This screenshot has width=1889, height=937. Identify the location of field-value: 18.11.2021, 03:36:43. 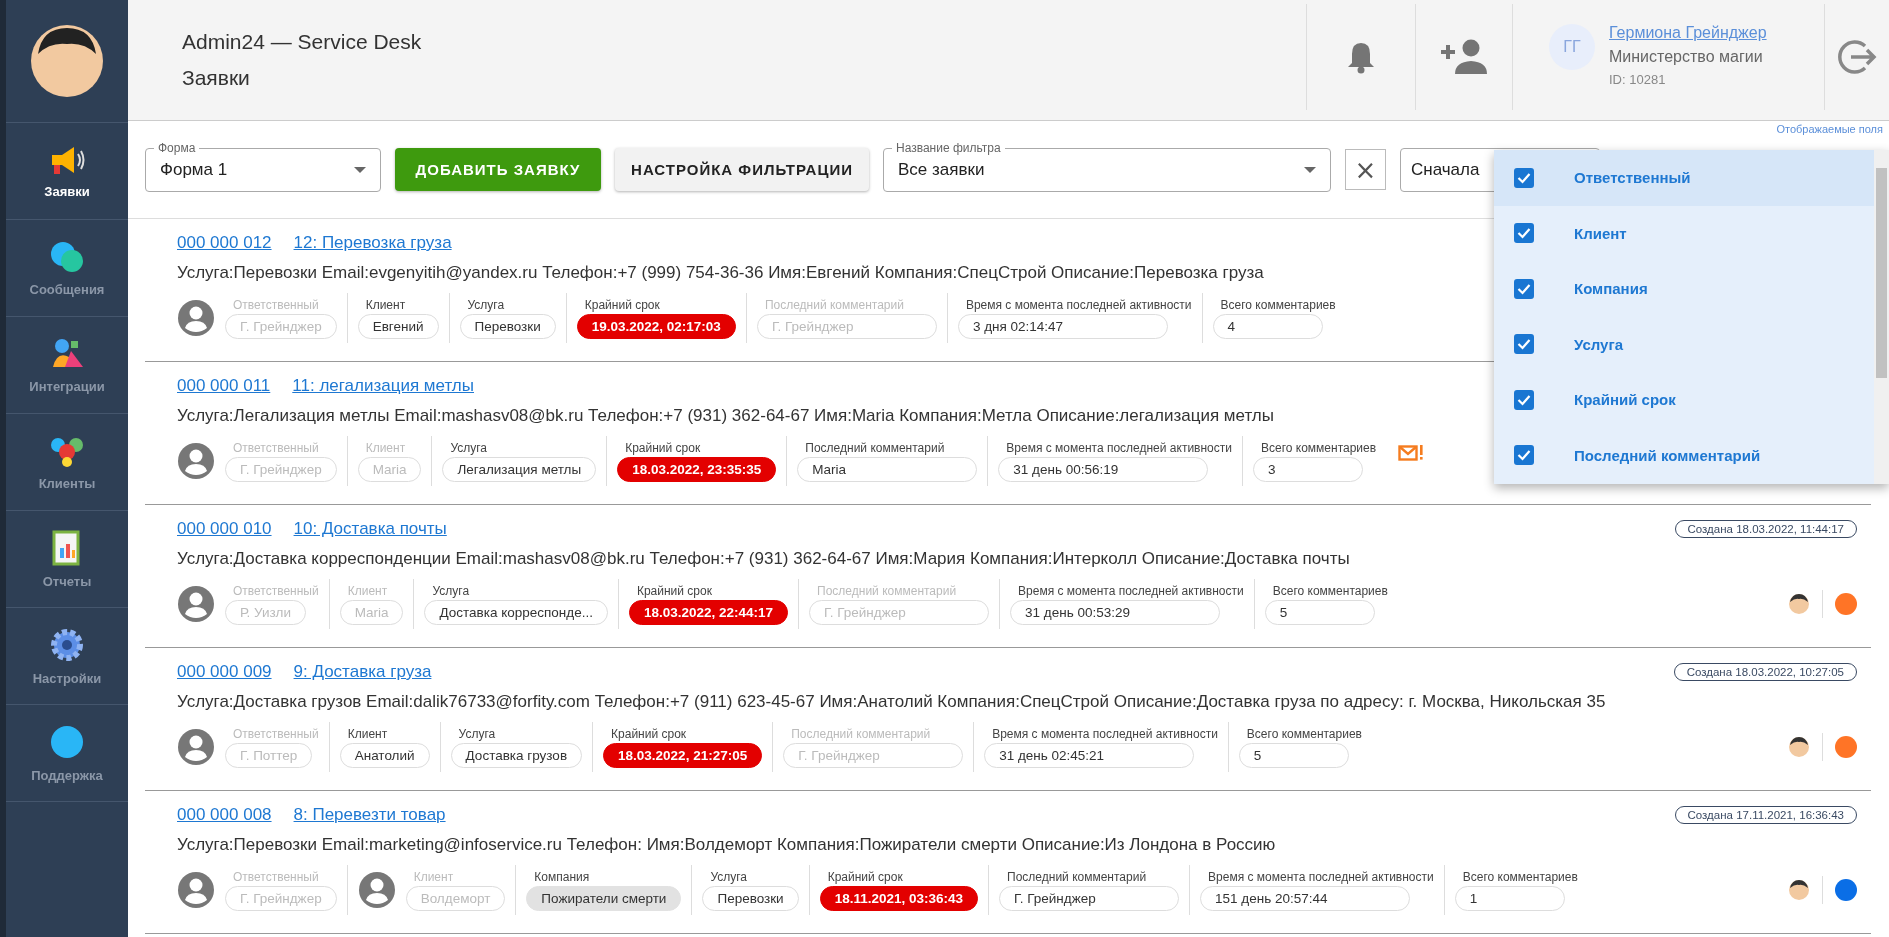
(899, 898).